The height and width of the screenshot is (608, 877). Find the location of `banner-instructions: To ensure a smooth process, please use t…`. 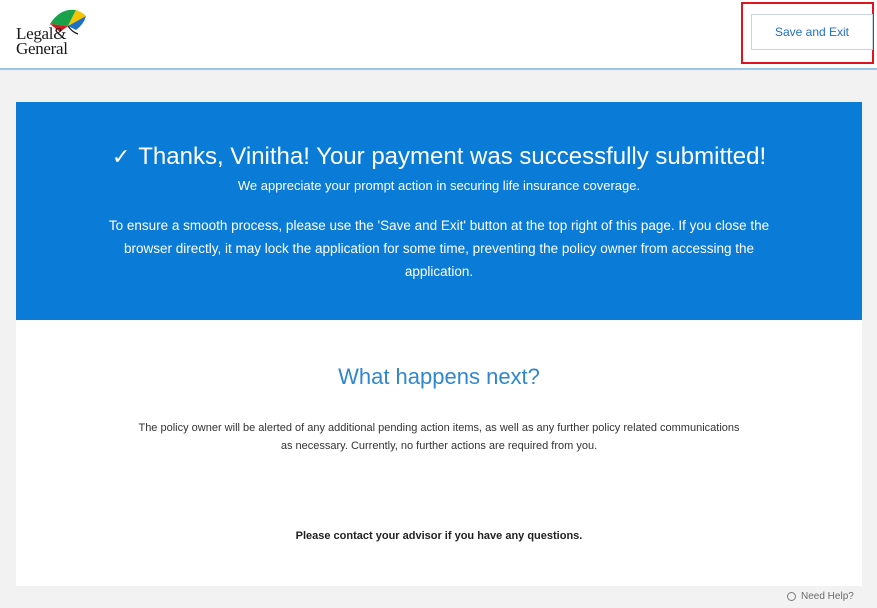

banner-instructions: To ensure a smooth process, please use t… is located at coordinates (439, 248).